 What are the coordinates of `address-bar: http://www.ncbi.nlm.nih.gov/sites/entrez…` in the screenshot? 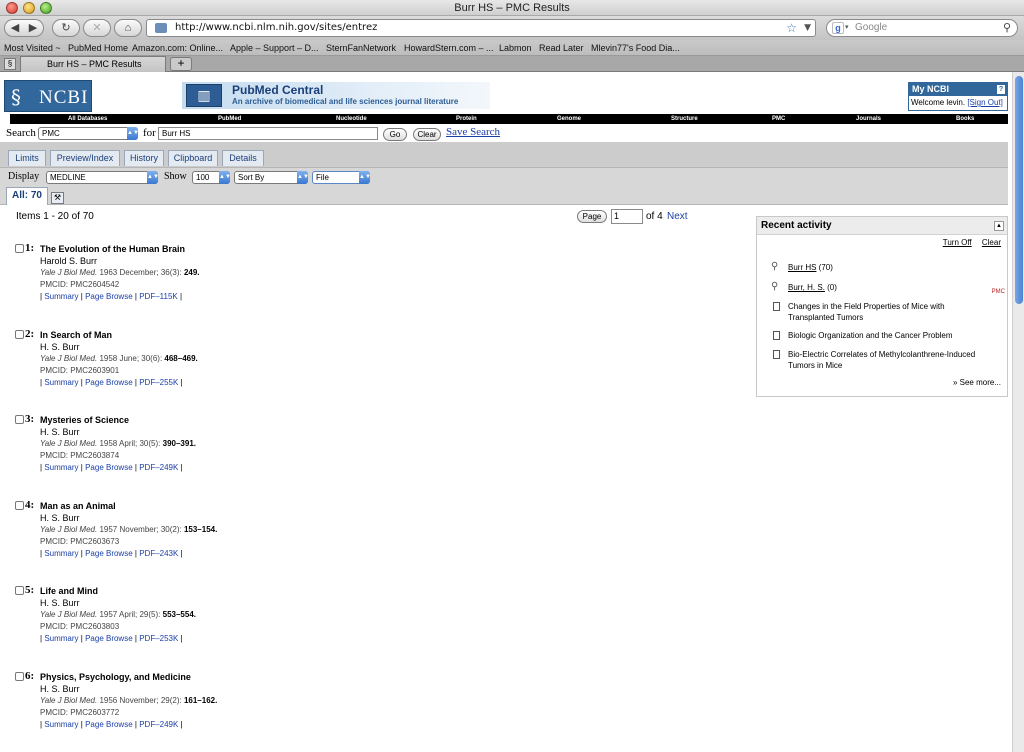 It's located at (481, 28).